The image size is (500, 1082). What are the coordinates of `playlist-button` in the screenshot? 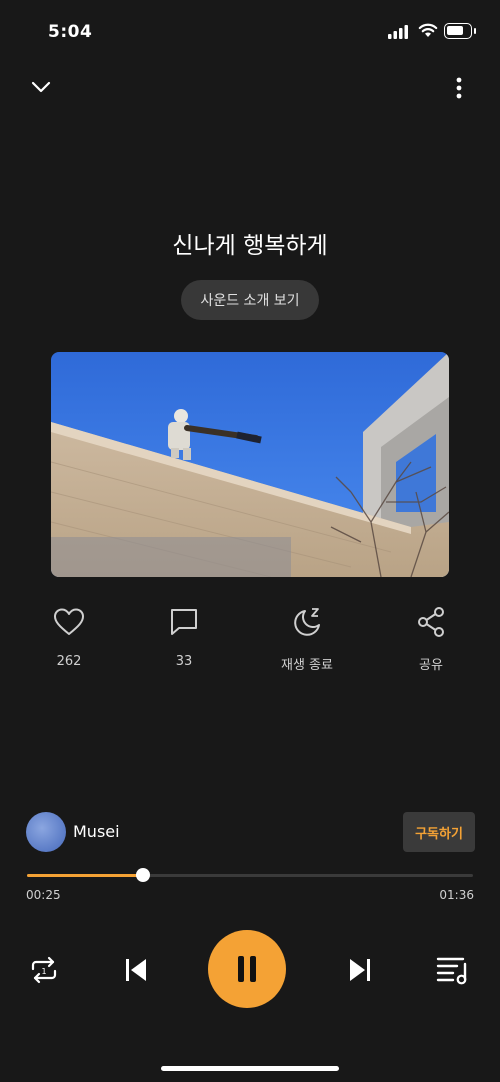 It's located at (453, 970).